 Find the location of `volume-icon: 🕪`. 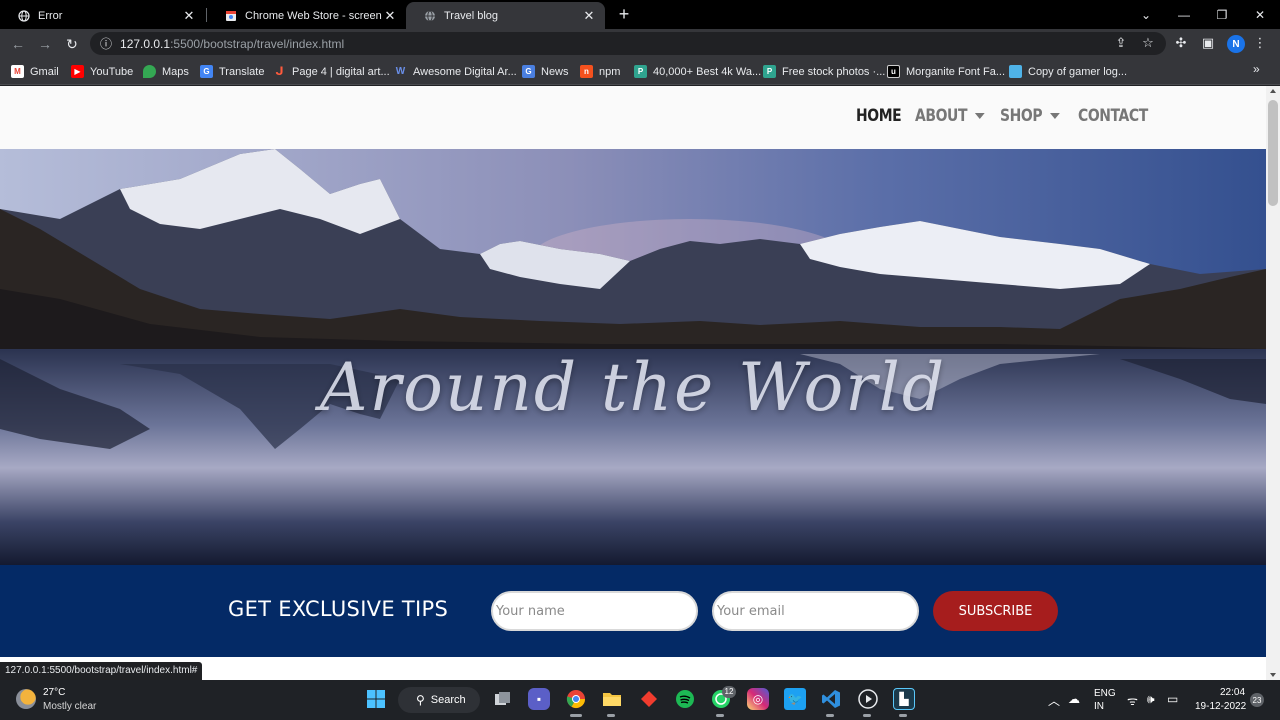

volume-icon: 🕪 is located at coordinates (1151, 699).